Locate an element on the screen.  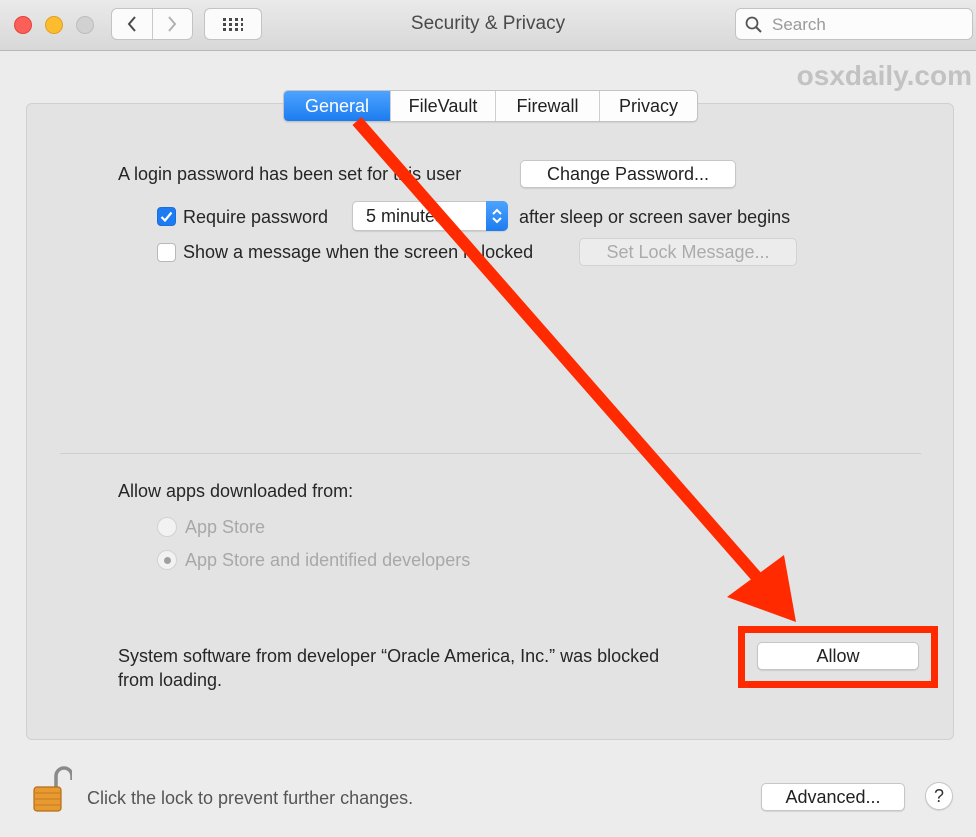
lock-button is located at coordinates (53, 792).